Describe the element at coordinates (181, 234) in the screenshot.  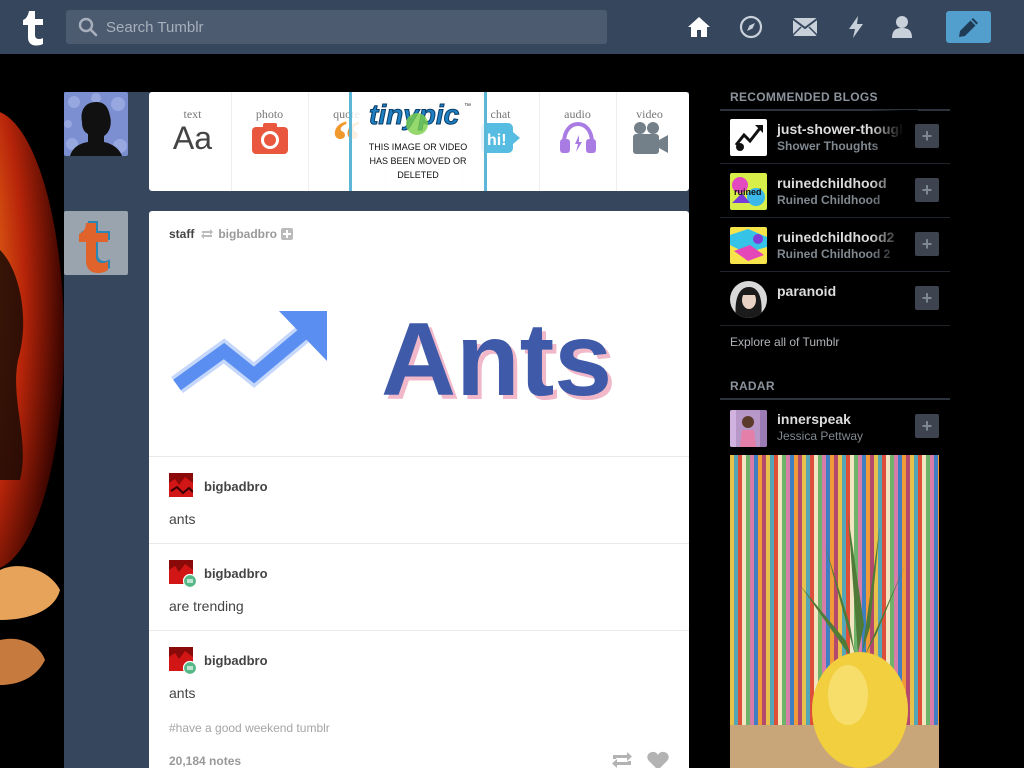
I see `post-author-link: staff` at that location.